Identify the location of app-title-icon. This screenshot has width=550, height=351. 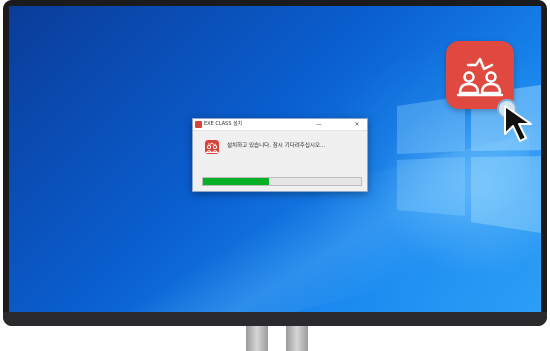
(198, 124).